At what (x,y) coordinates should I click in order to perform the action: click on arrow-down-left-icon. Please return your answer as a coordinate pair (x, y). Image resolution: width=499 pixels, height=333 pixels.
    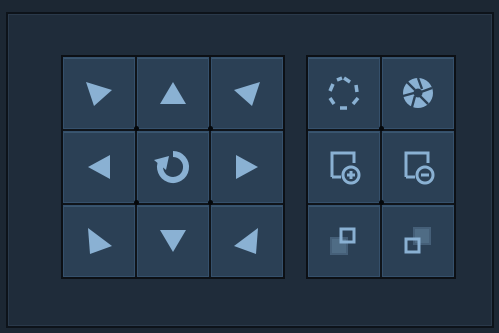
    Looking at the image, I should click on (247, 94).